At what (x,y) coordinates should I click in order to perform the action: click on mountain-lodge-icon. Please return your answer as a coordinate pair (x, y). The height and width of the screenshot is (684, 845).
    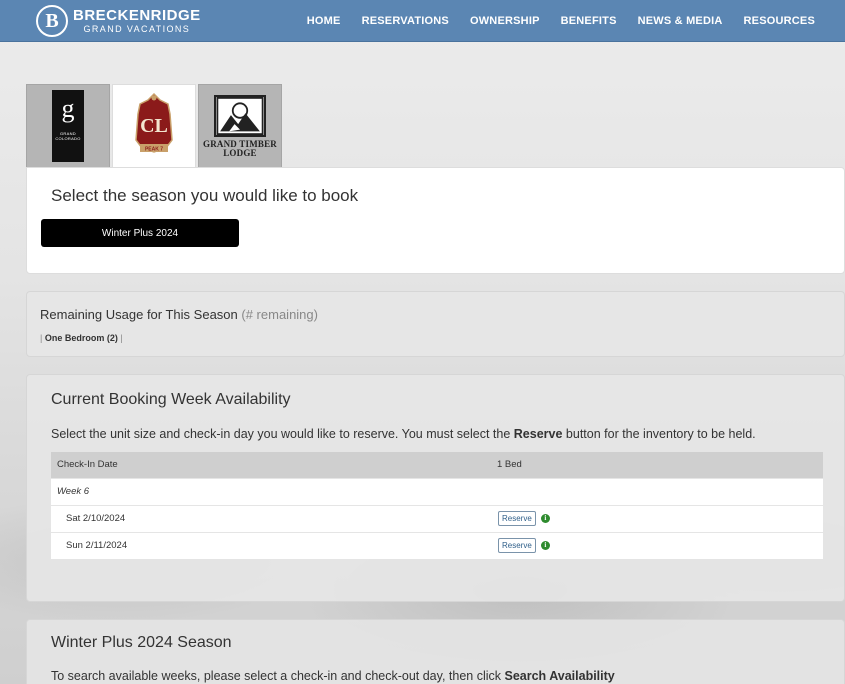
    Looking at the image, I should click on (240, 115).